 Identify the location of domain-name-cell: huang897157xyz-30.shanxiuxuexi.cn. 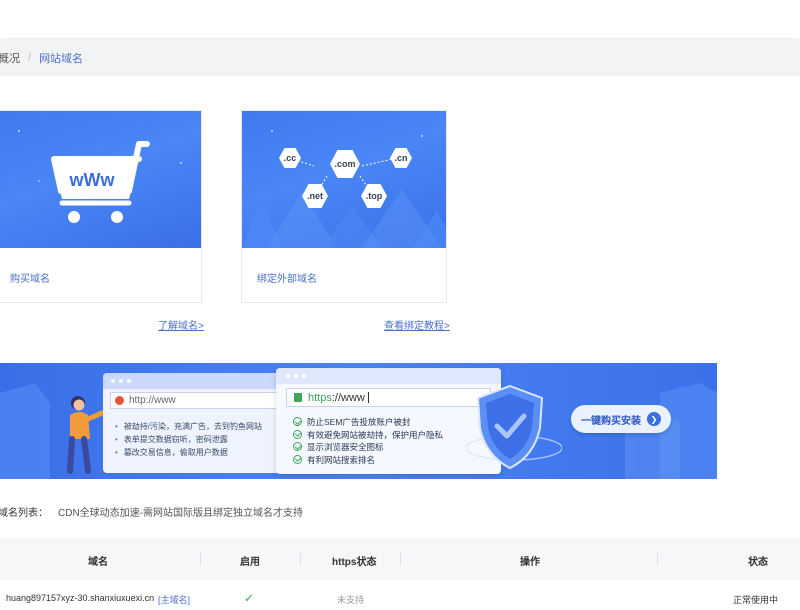
(80, 598).